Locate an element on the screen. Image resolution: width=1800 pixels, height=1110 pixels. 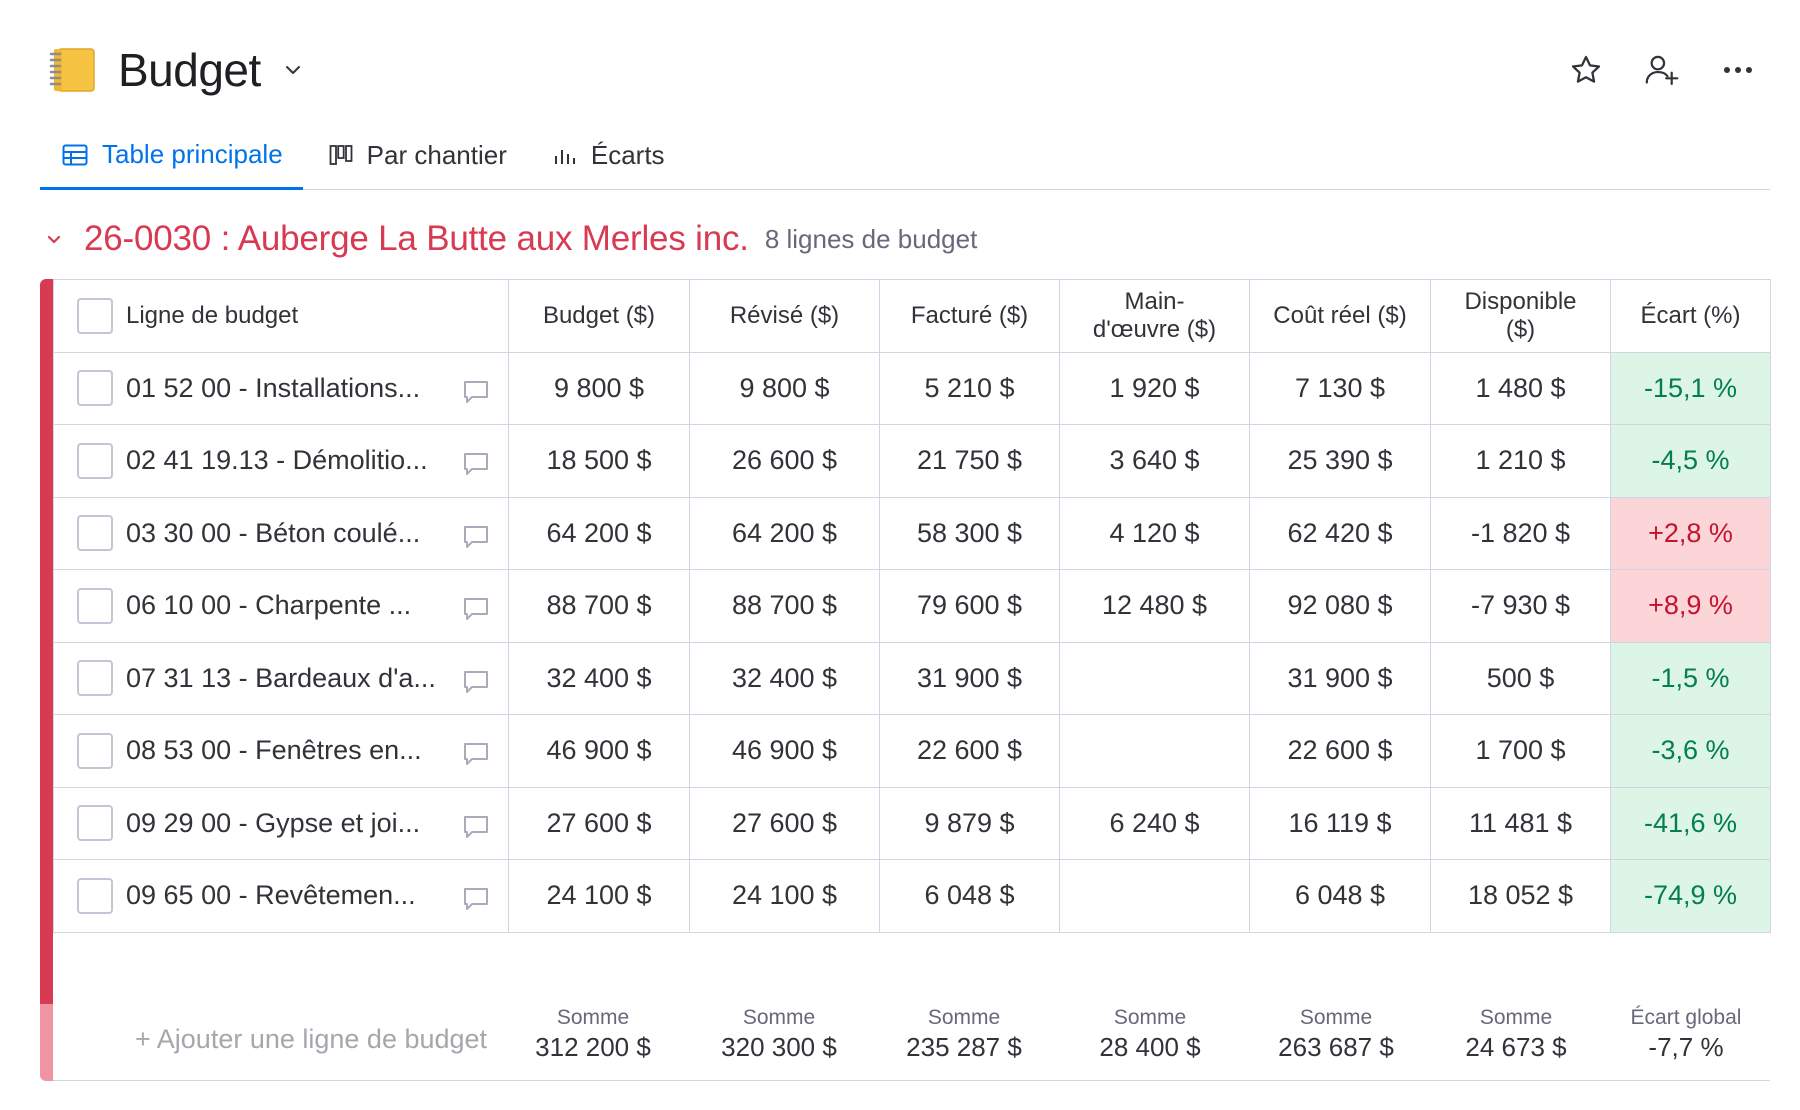
budget-cell: 9 800 $ is located at coordinates (599, 388).